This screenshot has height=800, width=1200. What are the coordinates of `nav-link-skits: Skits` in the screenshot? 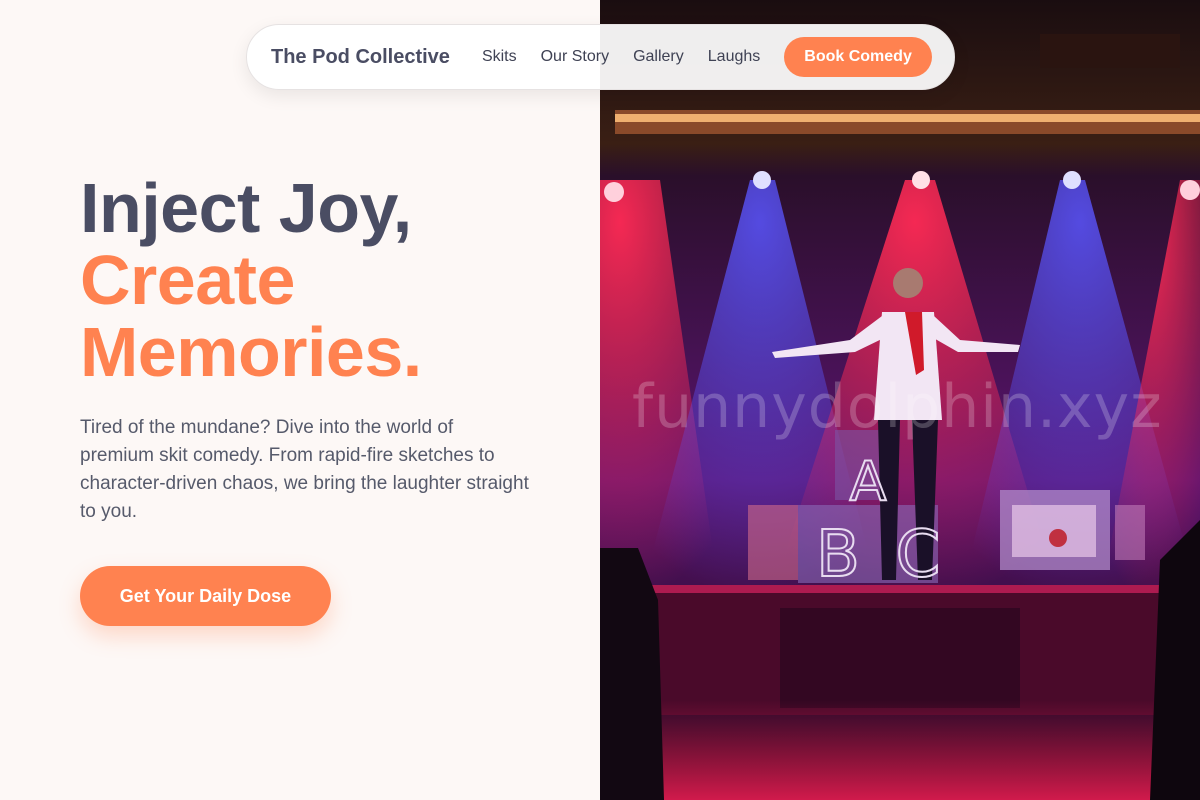 It's located at (499, 57).